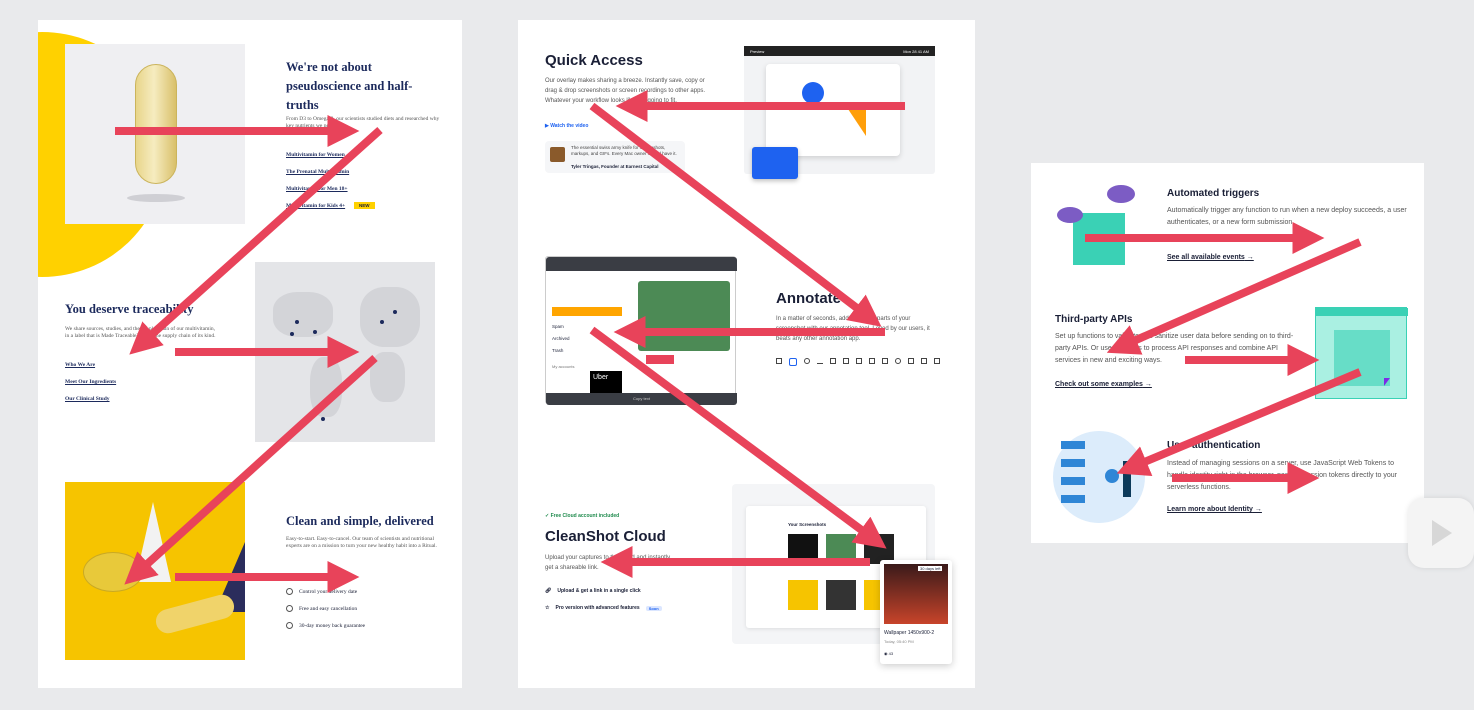  What do you see at coordinates (641, 399) in the screenshot?
I see `annotate-bottom-bar: Copy text` at bounding box center [641, 399].